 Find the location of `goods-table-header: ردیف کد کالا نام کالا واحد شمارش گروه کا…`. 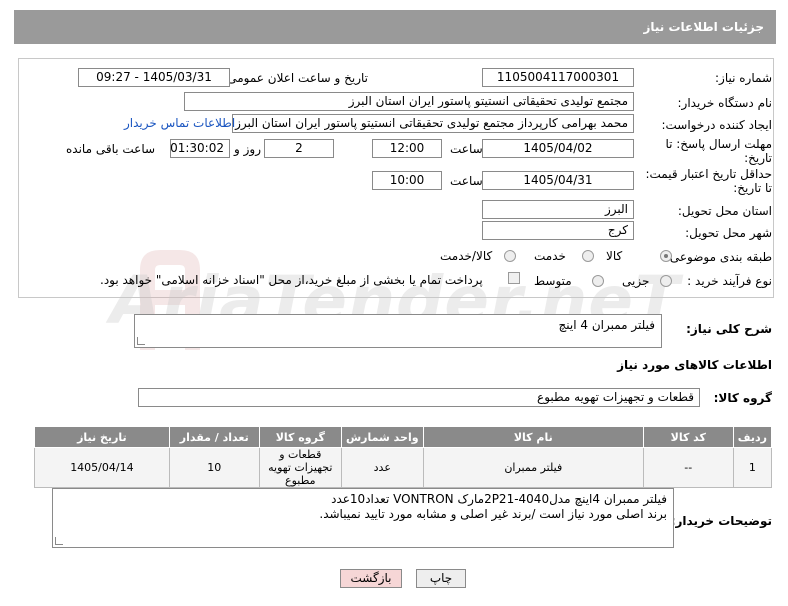

goods-table-header: ردیف کد کالا نام کالا واحد شمارش گروه کا… is located at coordinates (403, 437).